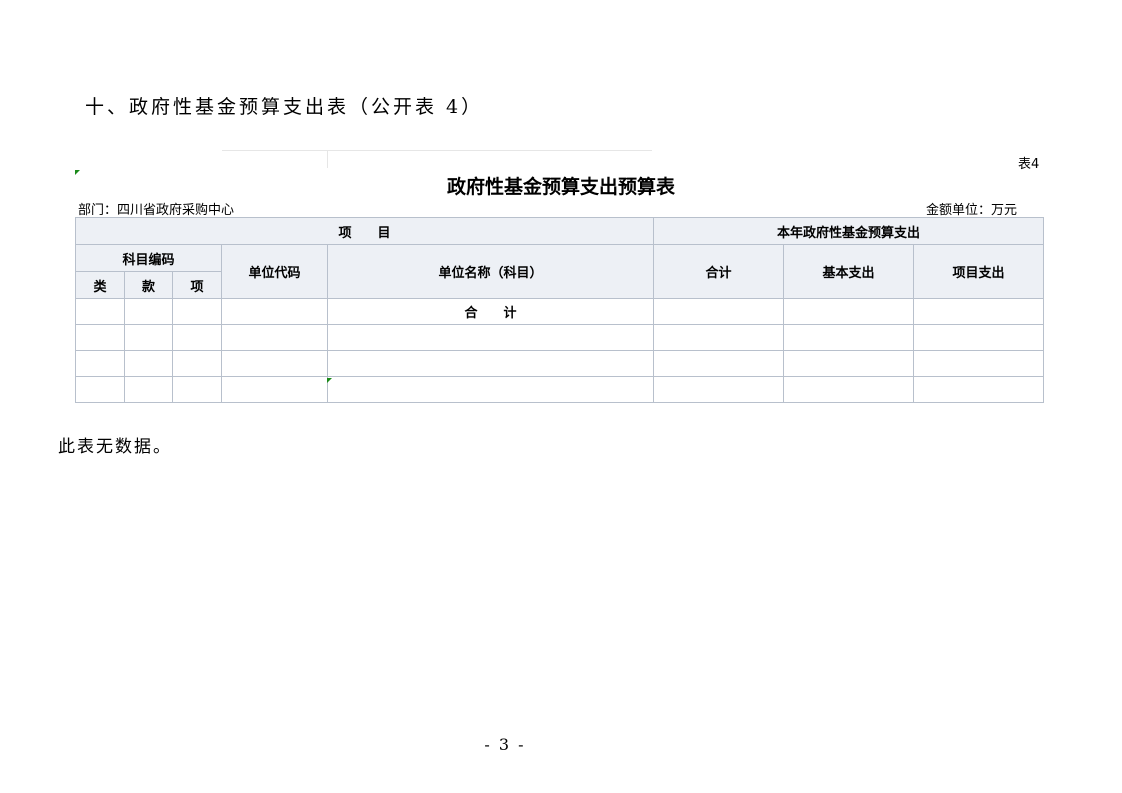  I want to click on table-number: 表4, so click(1029, 164).